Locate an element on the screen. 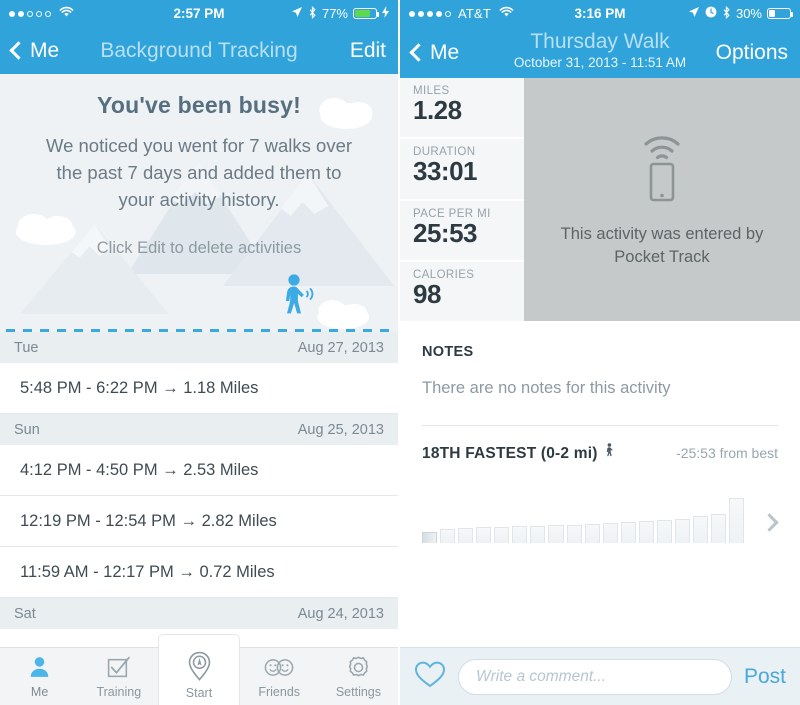 This screenshot has width=800, height=705. section-day: Sat is located at coordinates (25, 613).